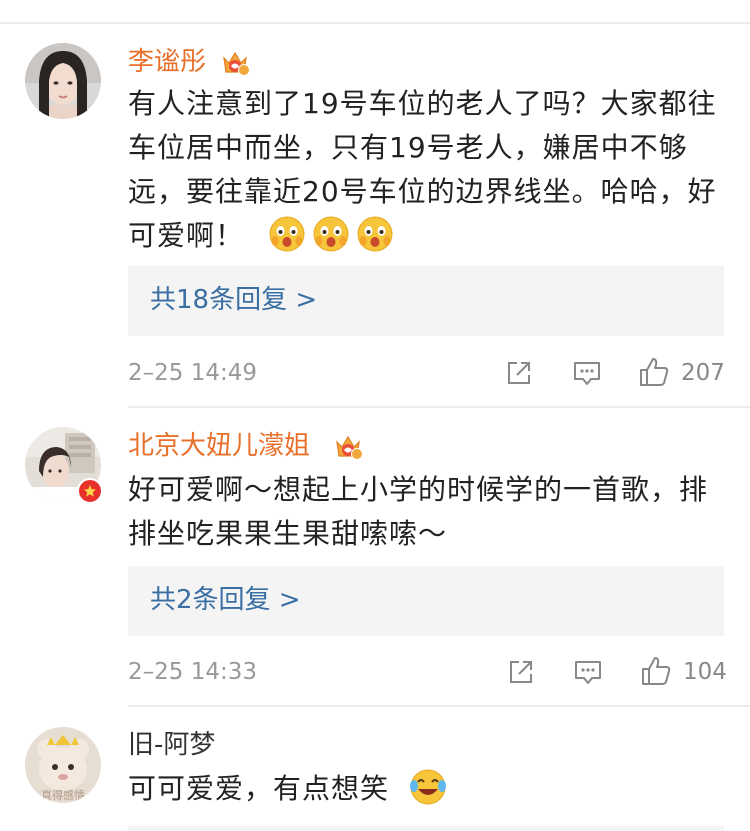 The height and width of the screenshot is (831, 750). What do you see at coordinates (63, 765) in the screenshot?
I see `avatar: 真得感情` at bounding box center [63, 765].